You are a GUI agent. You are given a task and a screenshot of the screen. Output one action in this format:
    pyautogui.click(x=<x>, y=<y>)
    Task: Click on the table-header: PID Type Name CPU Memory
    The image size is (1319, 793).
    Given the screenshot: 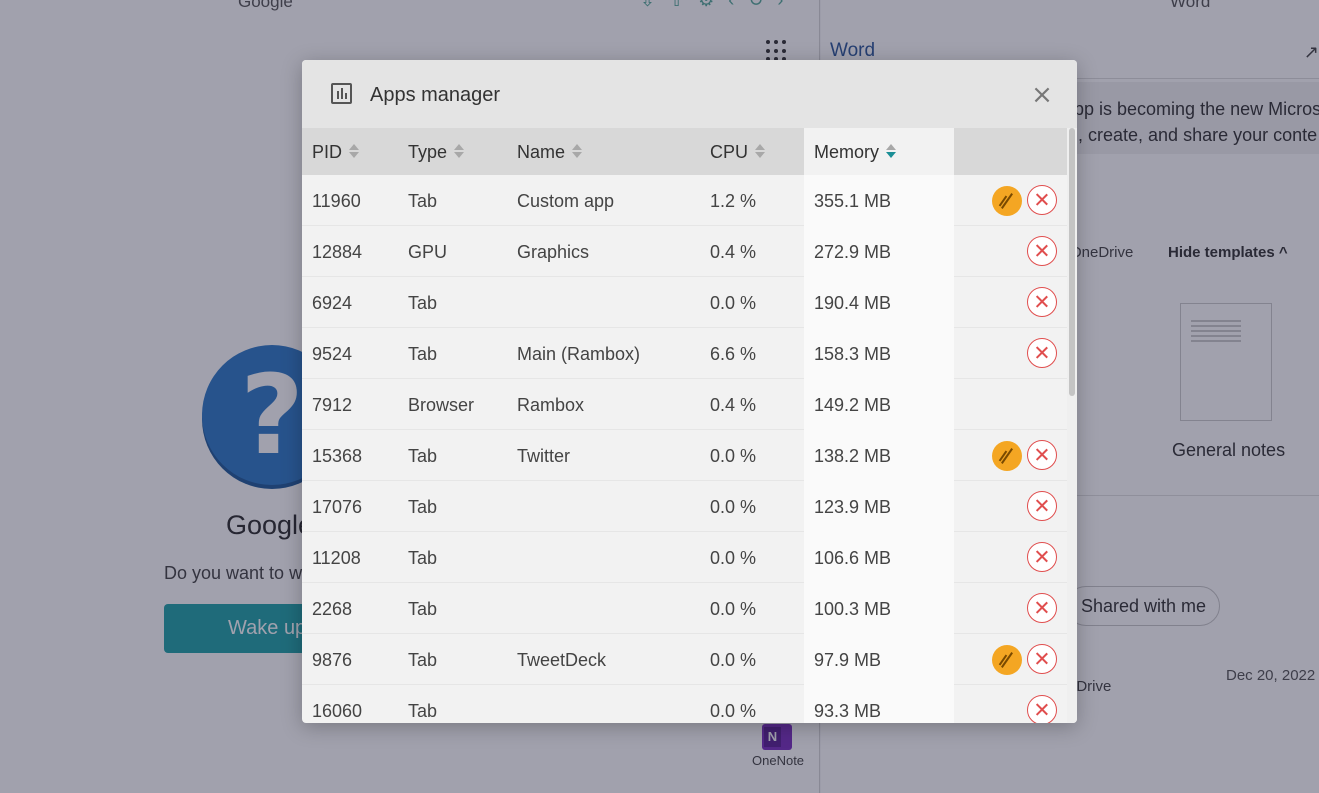 What is the action you would take?
    pyautogui.click(x=684, y=151)
    